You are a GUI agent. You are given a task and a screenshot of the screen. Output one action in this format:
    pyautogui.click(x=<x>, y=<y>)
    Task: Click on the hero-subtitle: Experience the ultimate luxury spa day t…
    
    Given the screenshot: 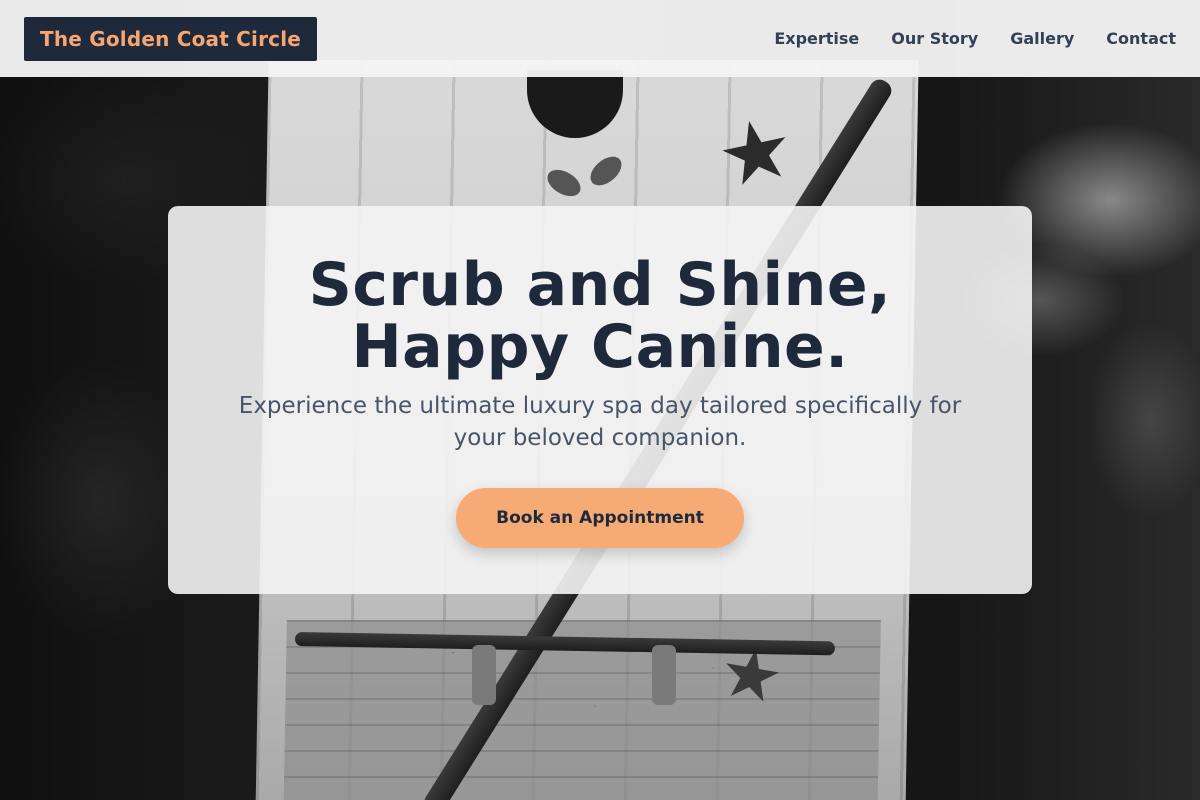 What is the action you would take?
    pyautogui.click(x=600, y=422)
    